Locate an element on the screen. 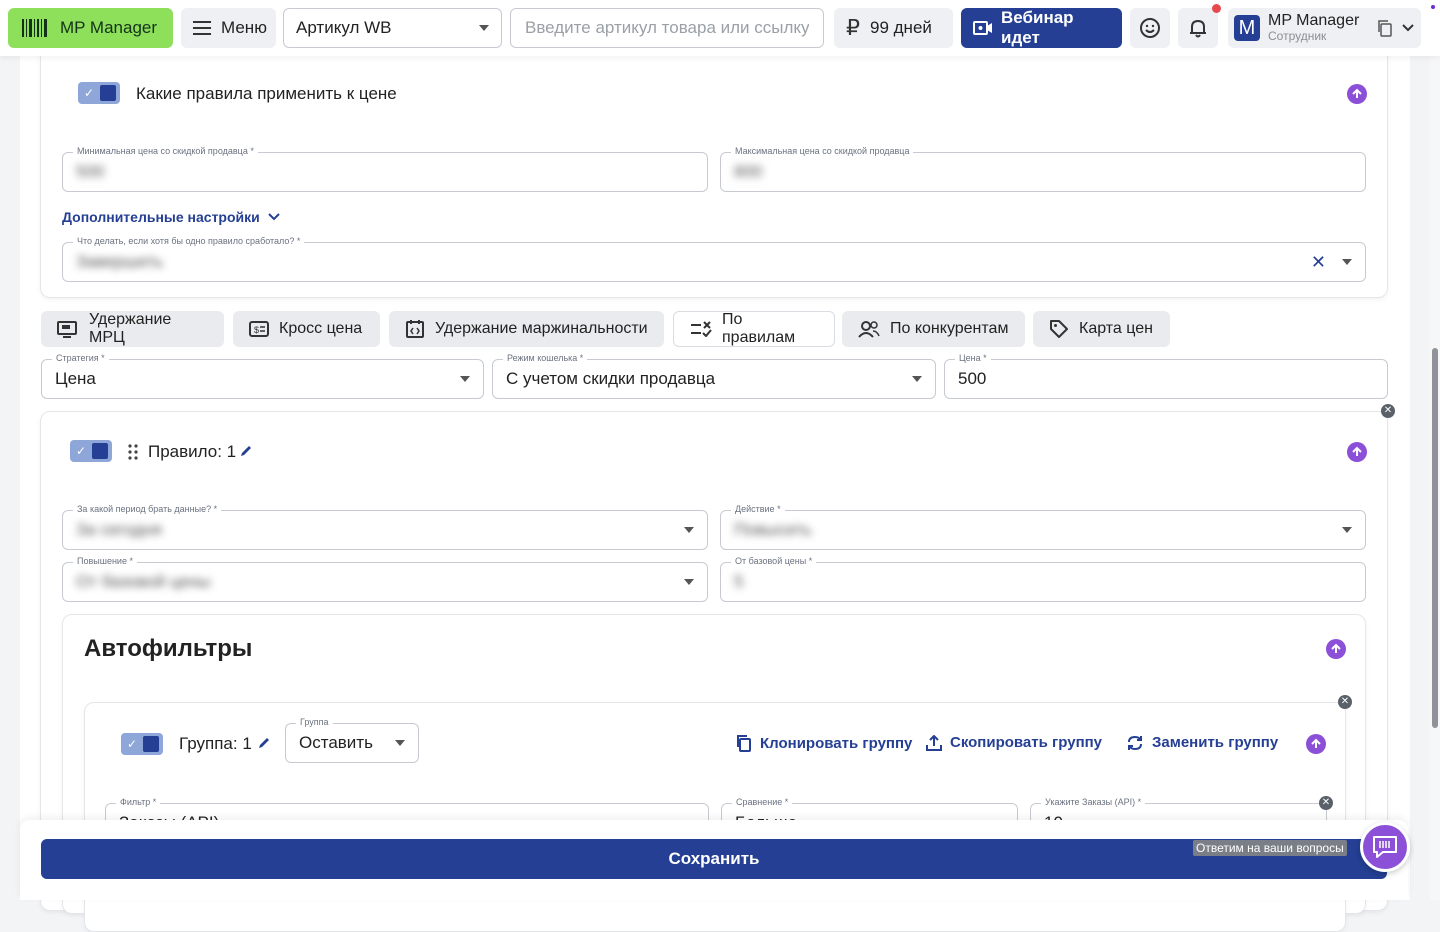 The image size is (1440, 932). replace-group-button: Заменить группу is located at coordinates (1202, 742).